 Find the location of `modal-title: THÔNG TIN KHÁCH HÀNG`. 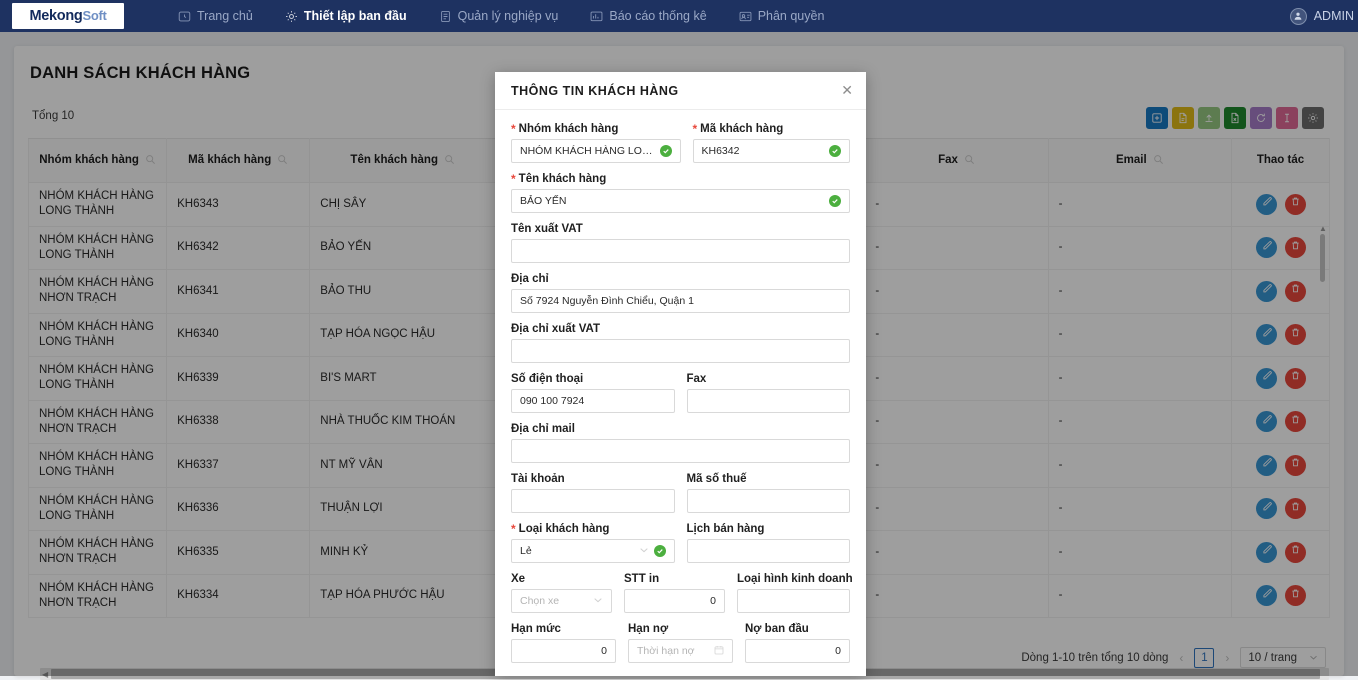

modal-title: THÔNG TIN KHÁCH HÀNG is located at coordinates (595, 90).